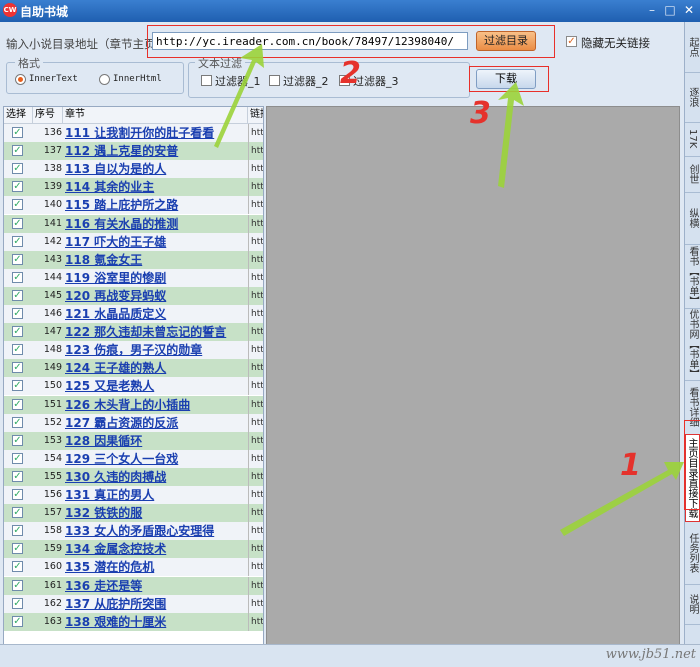  Describe the element at coordinates (155, 350) in the screenshot. I see `chapter-link: 123 伤痕，男子汉的勋章` at that location.